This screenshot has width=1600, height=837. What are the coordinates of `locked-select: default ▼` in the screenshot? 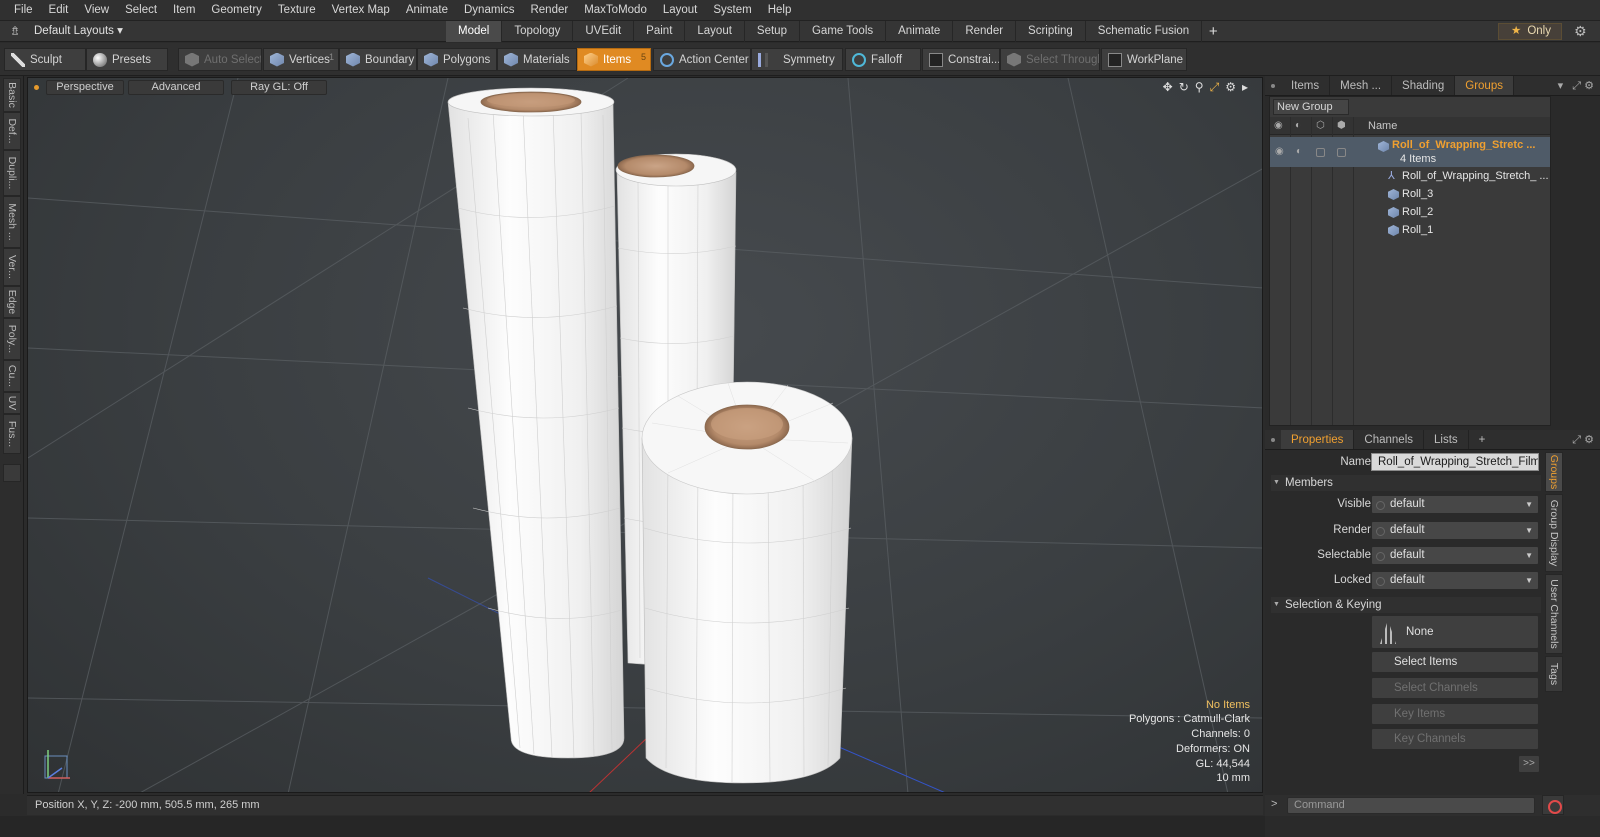 It's located at (1455, 580).